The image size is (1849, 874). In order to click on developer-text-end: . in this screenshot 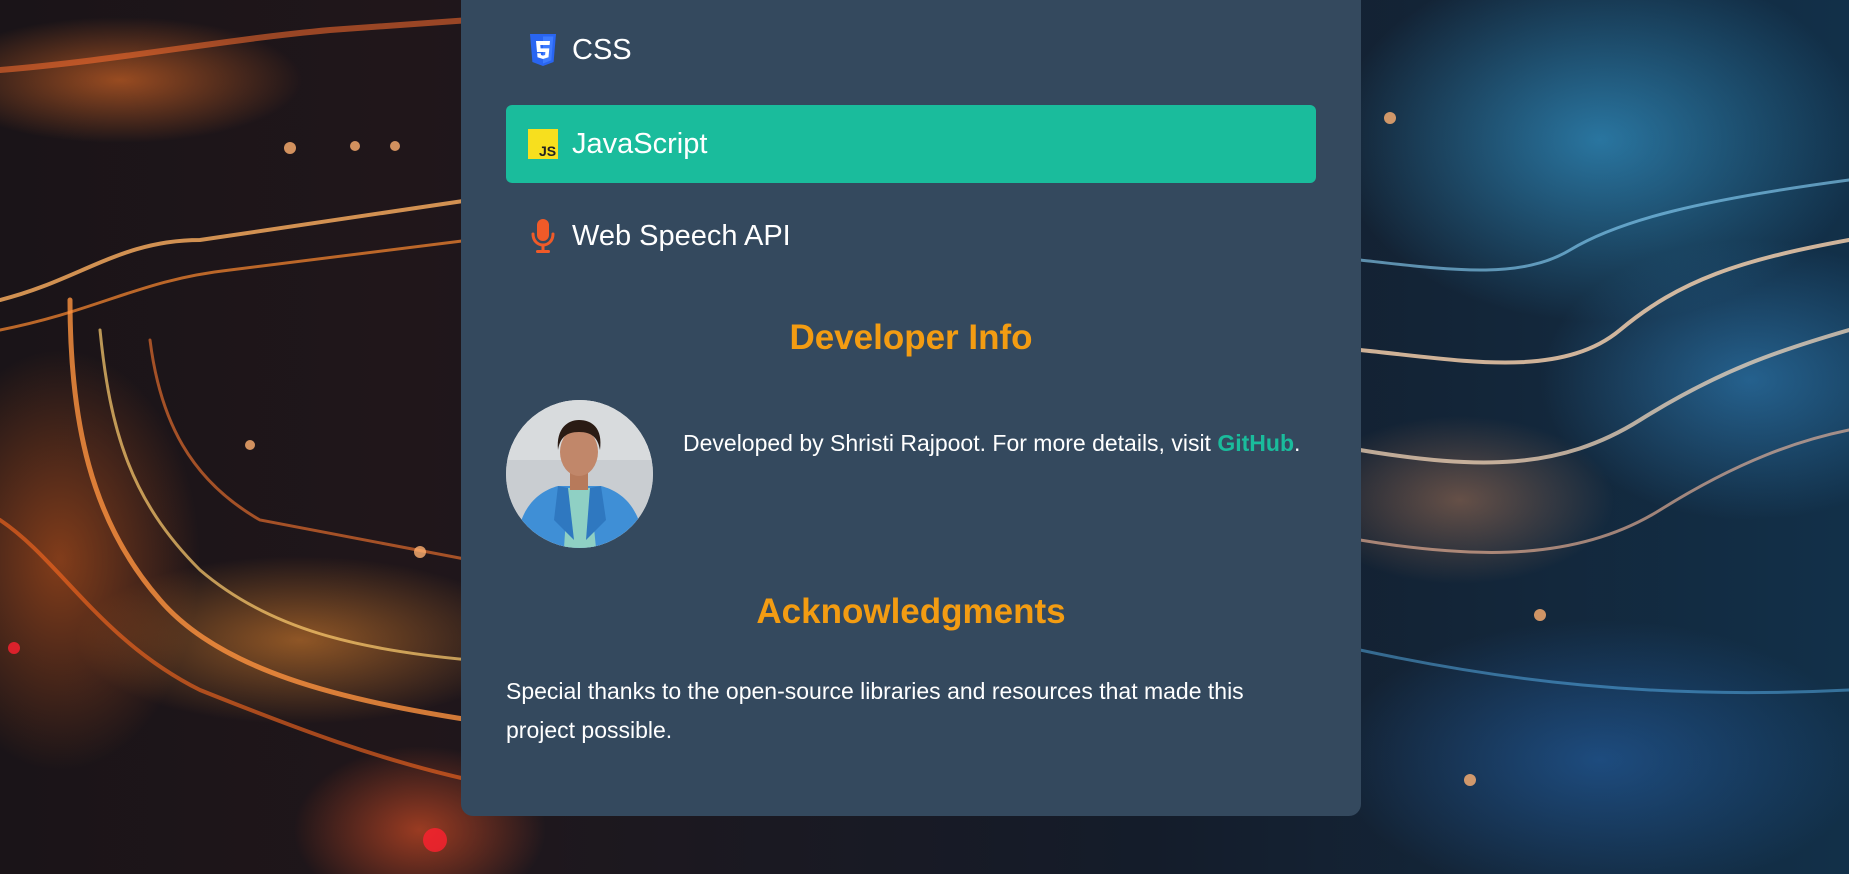, I will do `click(1297, 443)`.